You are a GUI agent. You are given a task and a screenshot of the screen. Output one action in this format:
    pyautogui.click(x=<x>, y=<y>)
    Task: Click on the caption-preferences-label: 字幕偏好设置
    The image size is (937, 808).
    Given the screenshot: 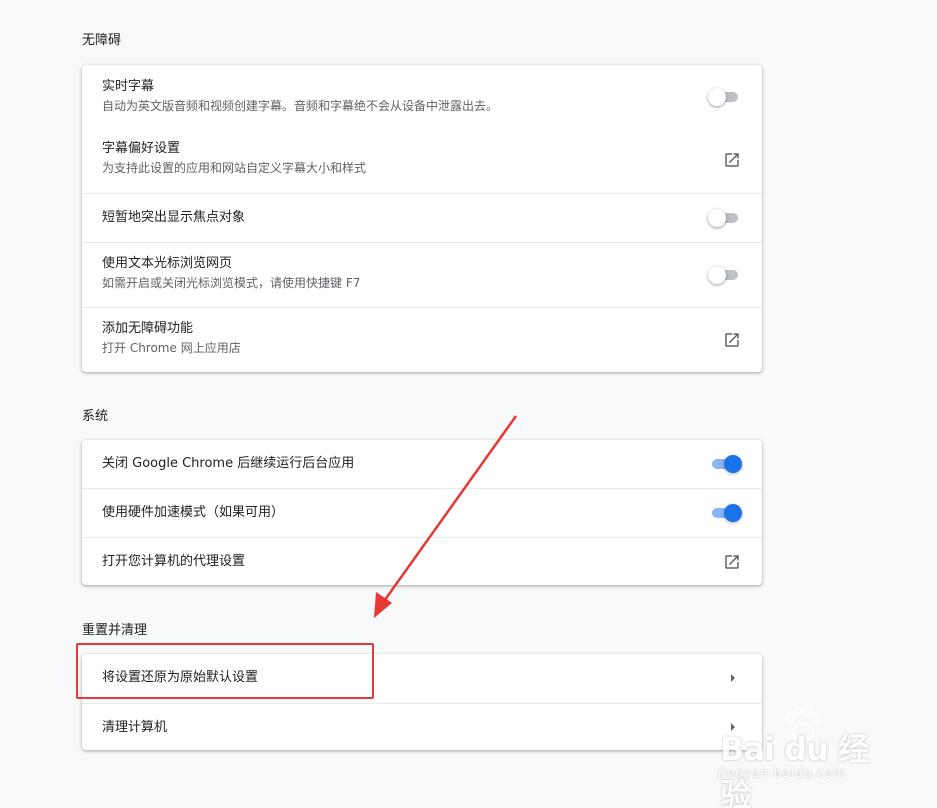 What is the action you would take?
    pyautogui.click(x=141, y=148)
    